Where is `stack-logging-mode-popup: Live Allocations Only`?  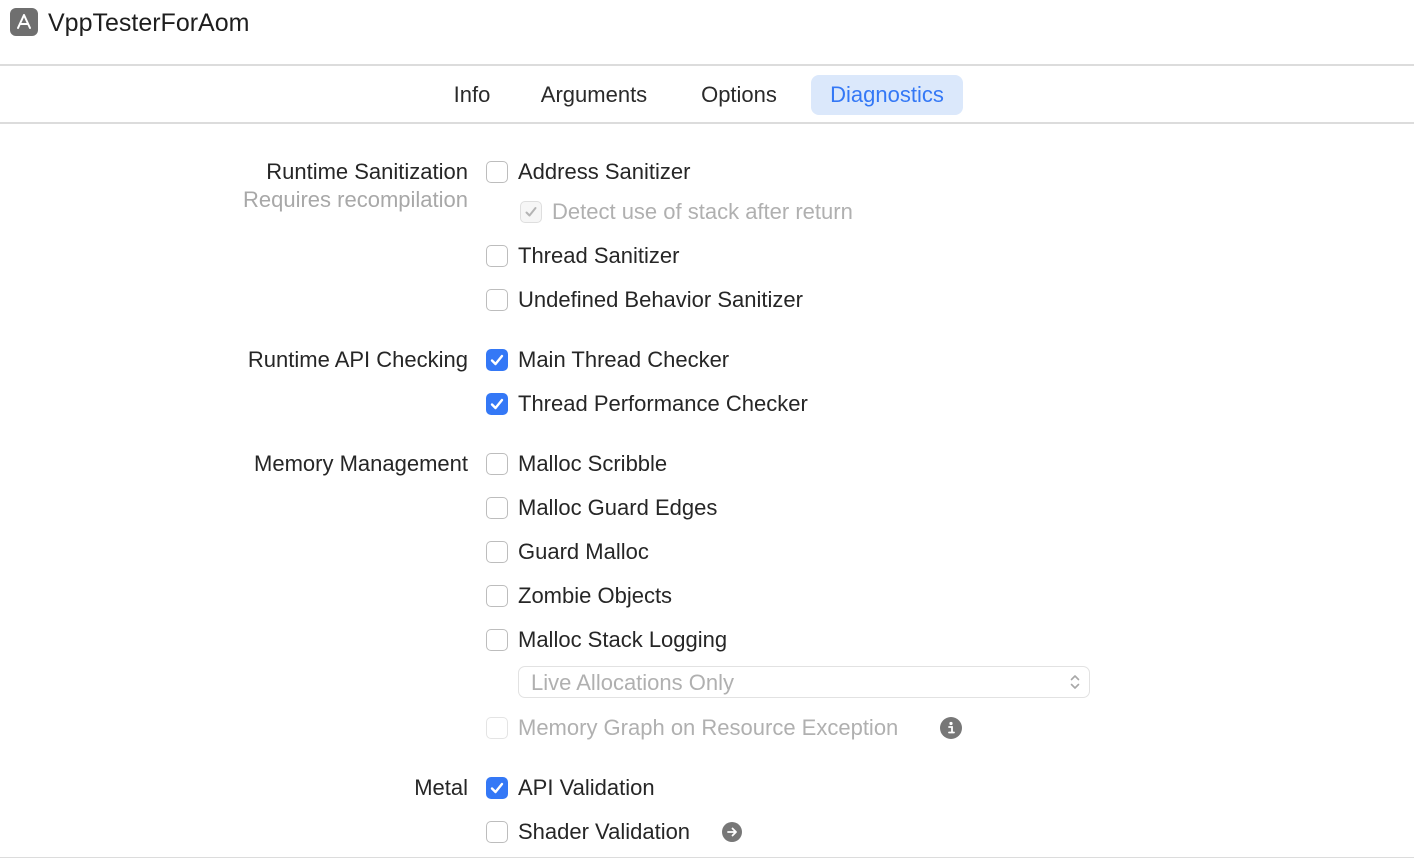
stack-logging-mode-popup: Live Allocations Only is located at coordinates (804, 682).